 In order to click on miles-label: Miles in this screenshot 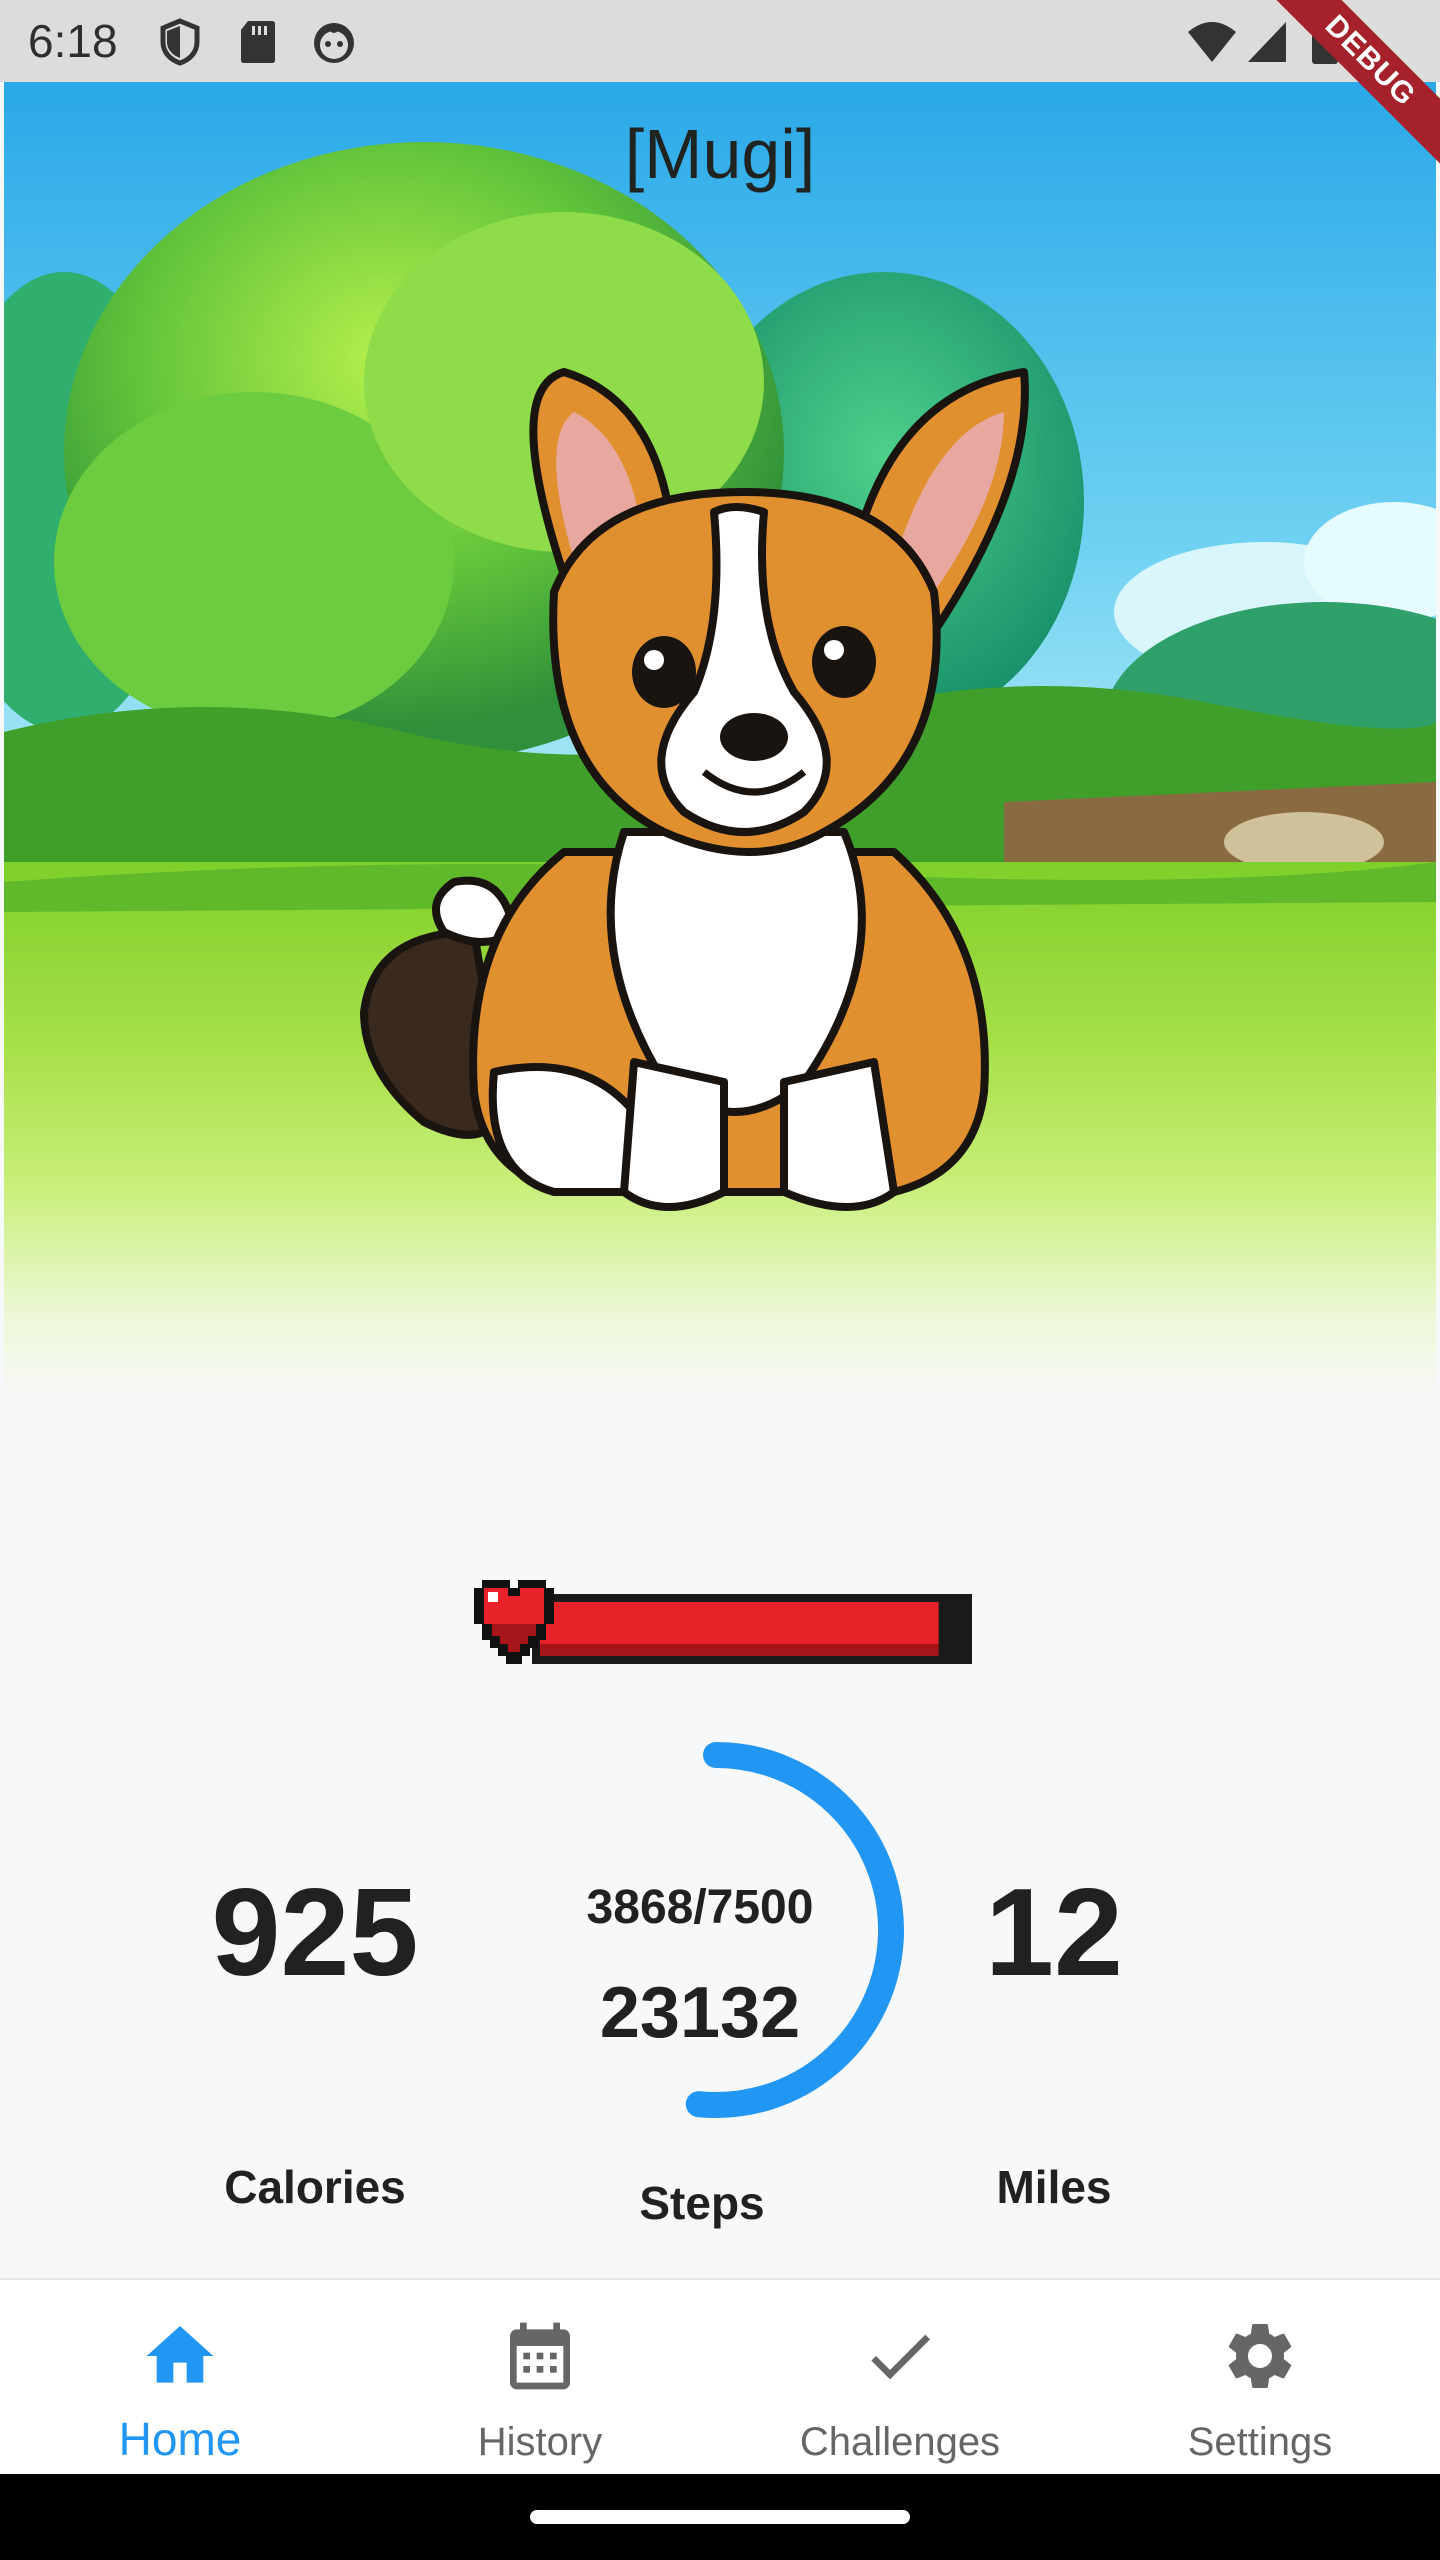, I will do `click(1054, 2187)`.